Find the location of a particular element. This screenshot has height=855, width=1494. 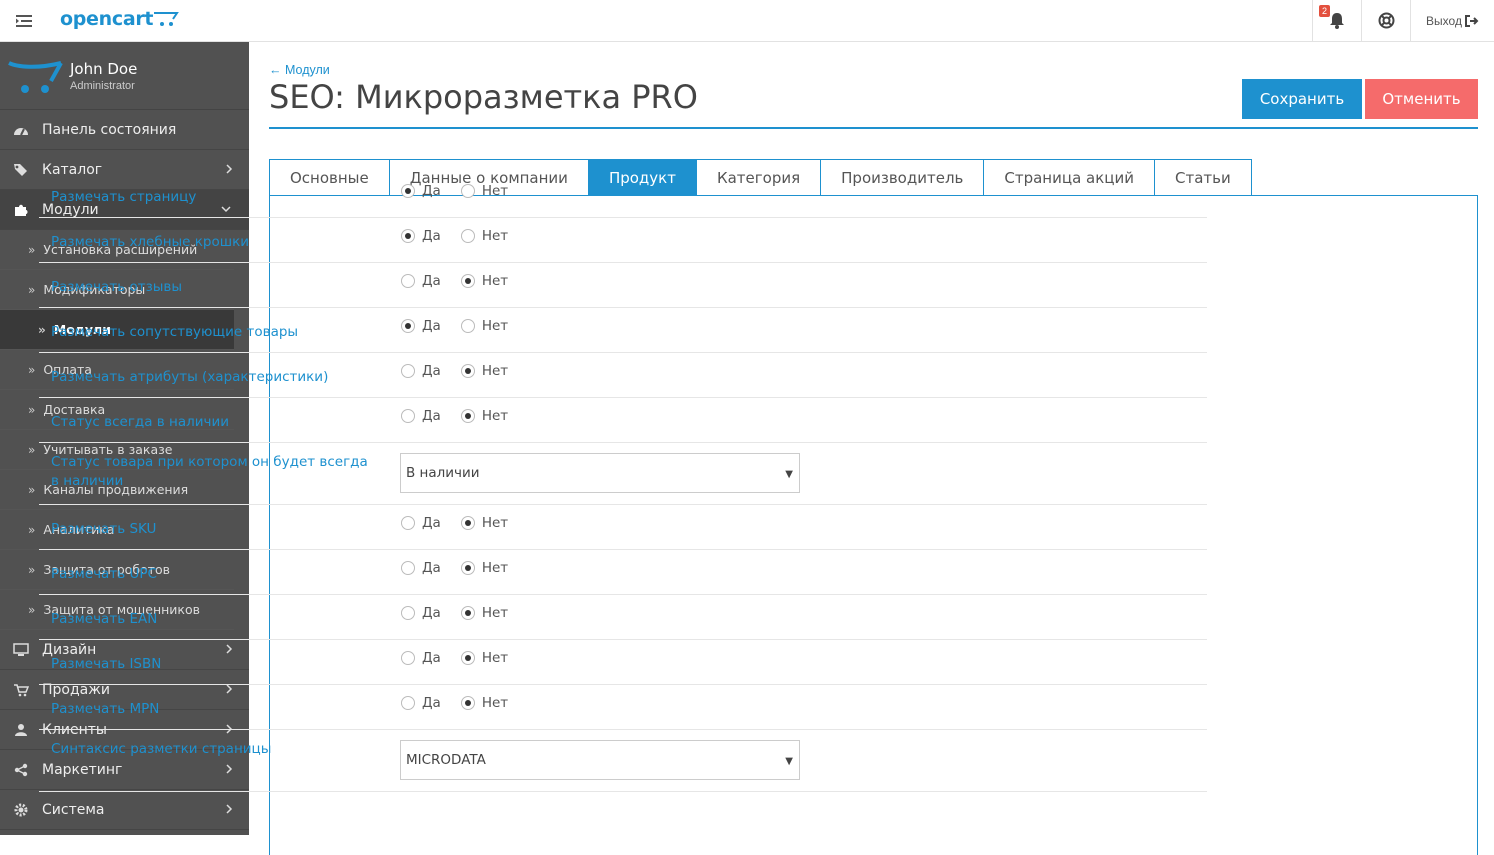

dashboard-icon is located at coordinates (21, 131).